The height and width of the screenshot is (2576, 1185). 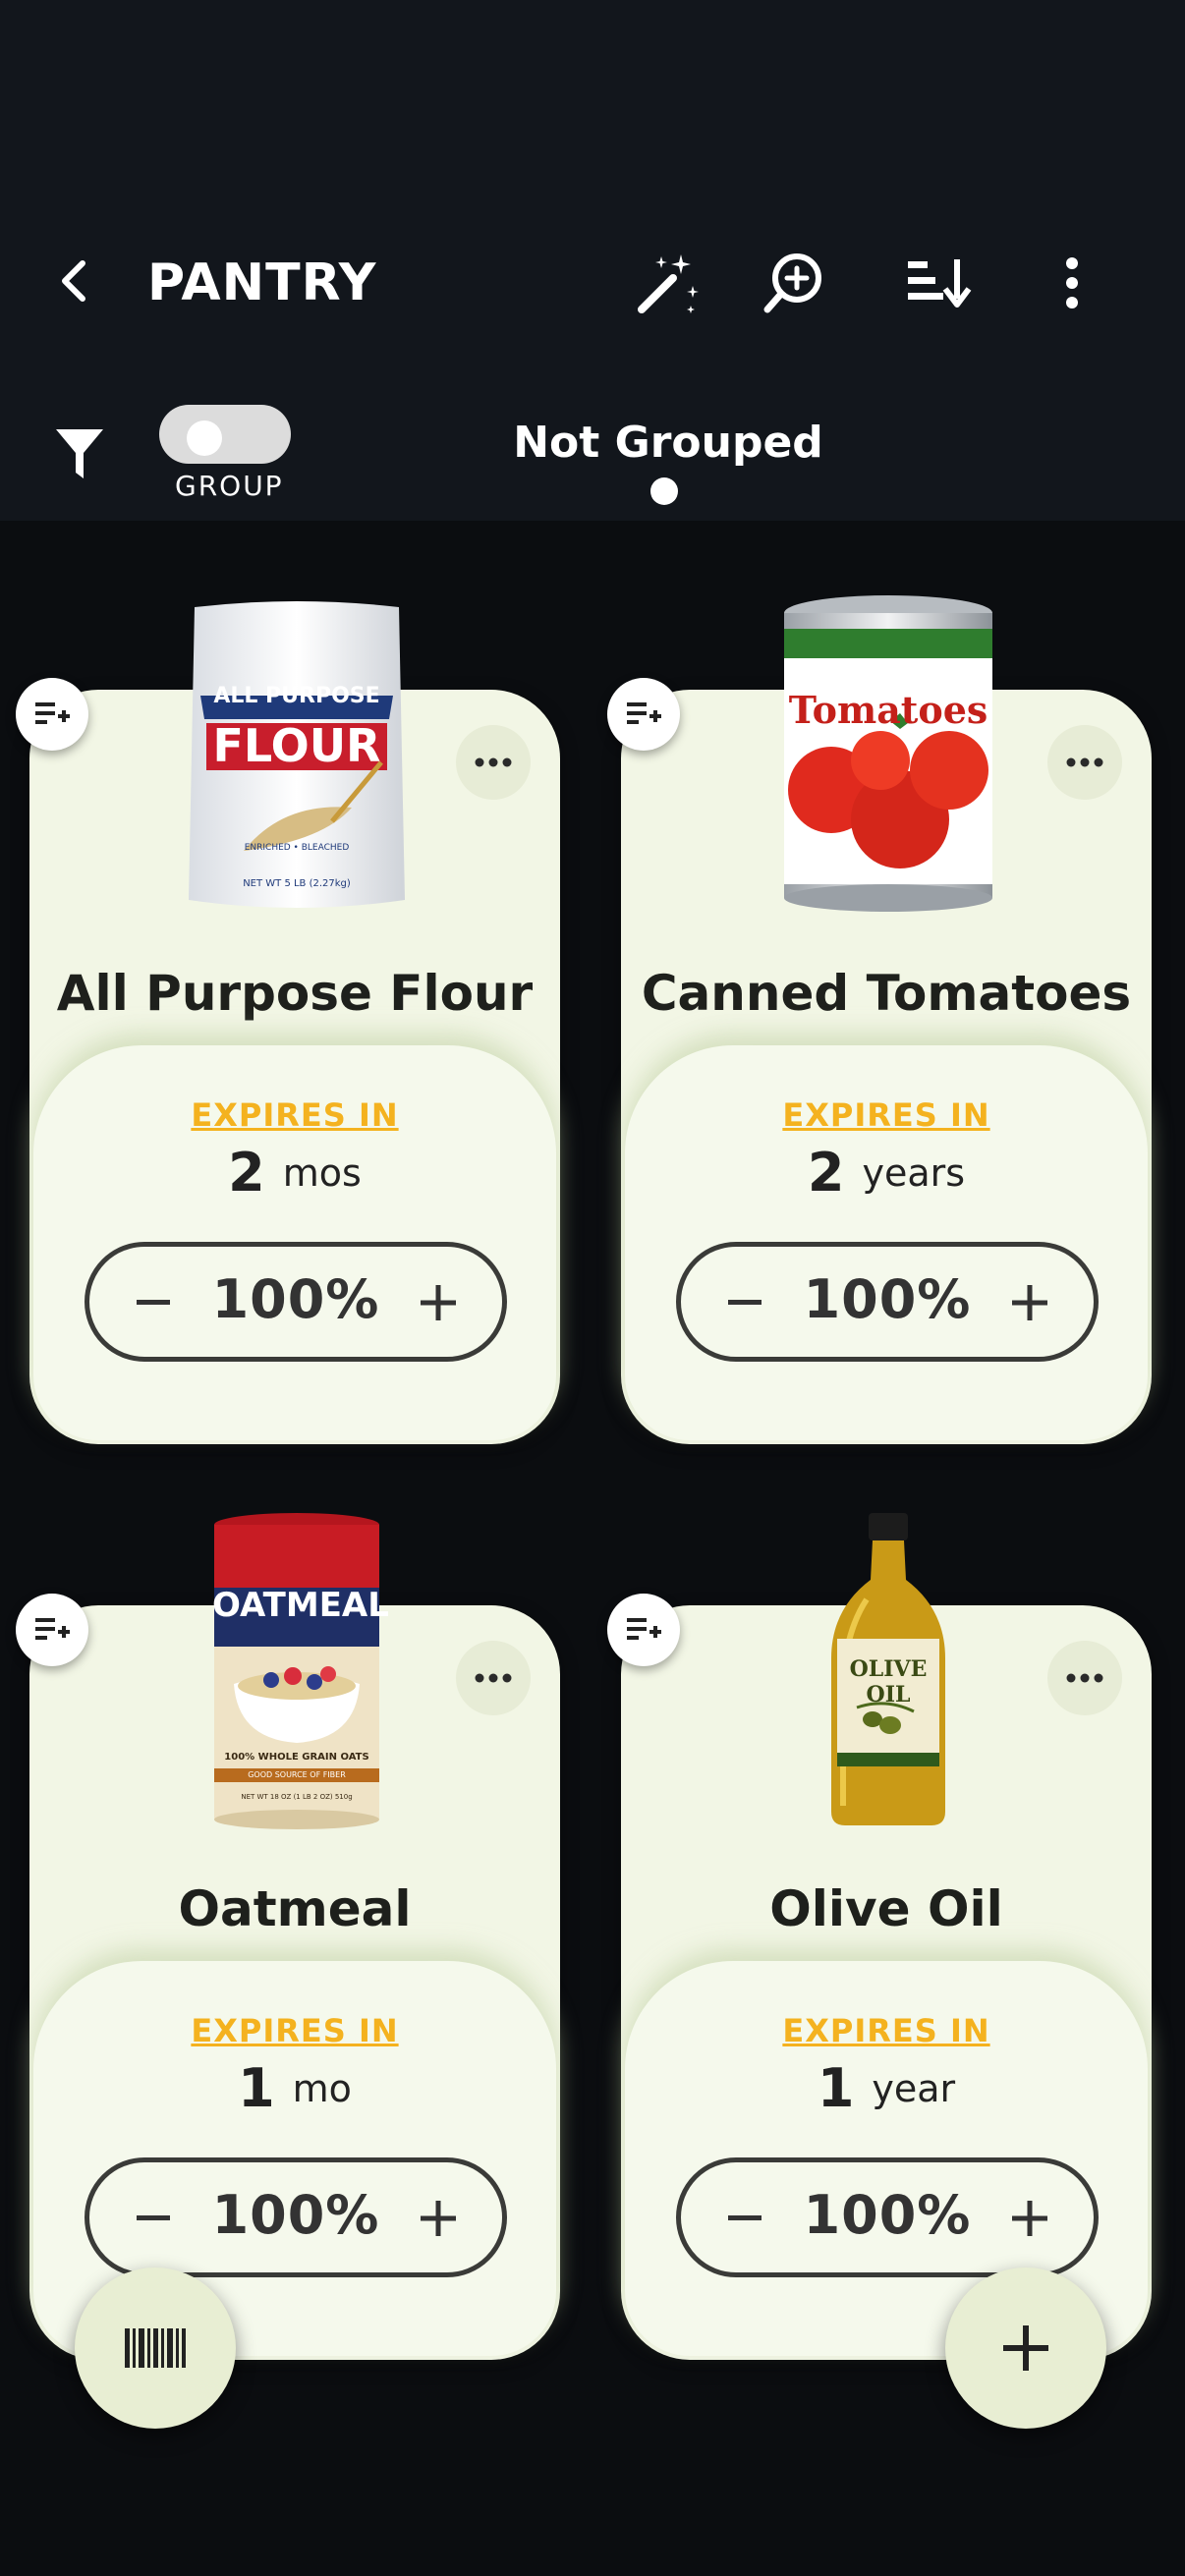 What do you see at coordinates (297, 848) in the screenshot?
I see `flour-brand-sub: ENRICHED • BLEACHED` at bounding box center [297, 848].